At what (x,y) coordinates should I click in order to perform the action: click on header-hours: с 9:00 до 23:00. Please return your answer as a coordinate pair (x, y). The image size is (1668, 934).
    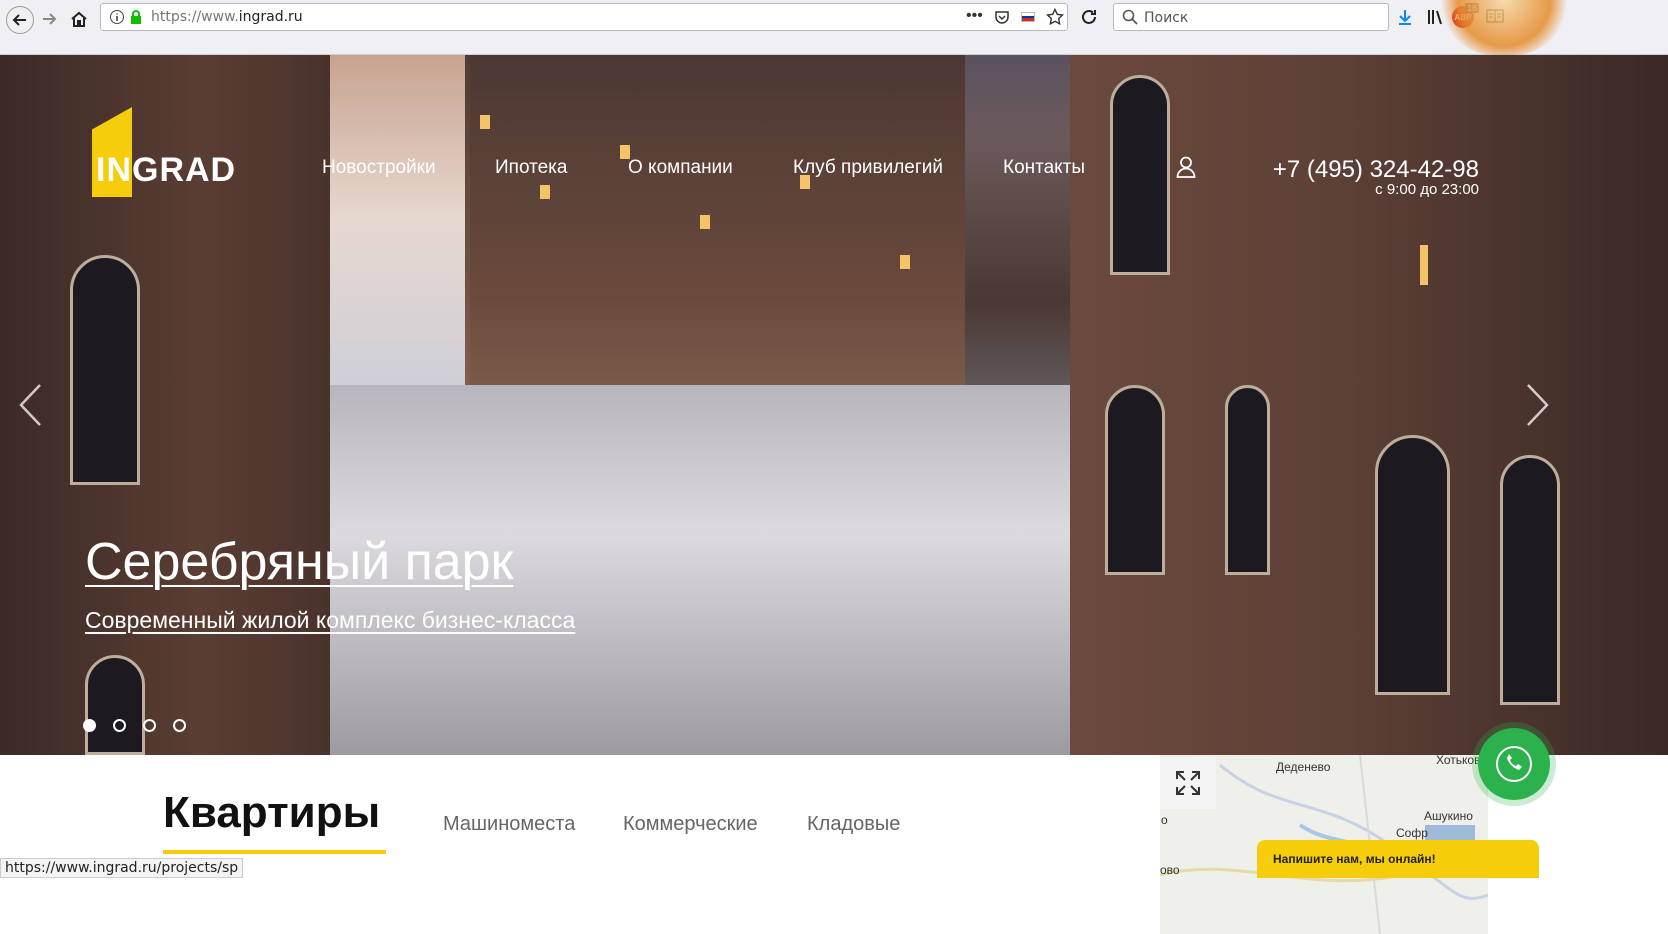
    Looking at the image, I should click on (1427, 189).